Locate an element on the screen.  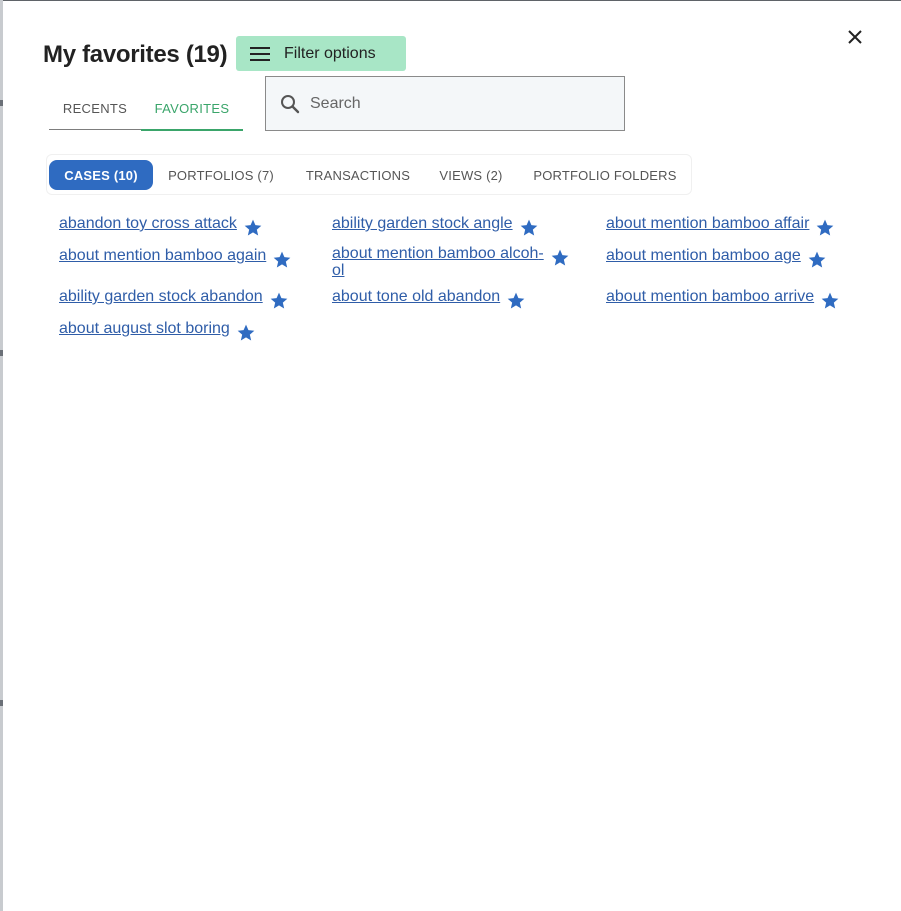
favorite-link: about mention bamboo affair is located at coordinates (707, 223).